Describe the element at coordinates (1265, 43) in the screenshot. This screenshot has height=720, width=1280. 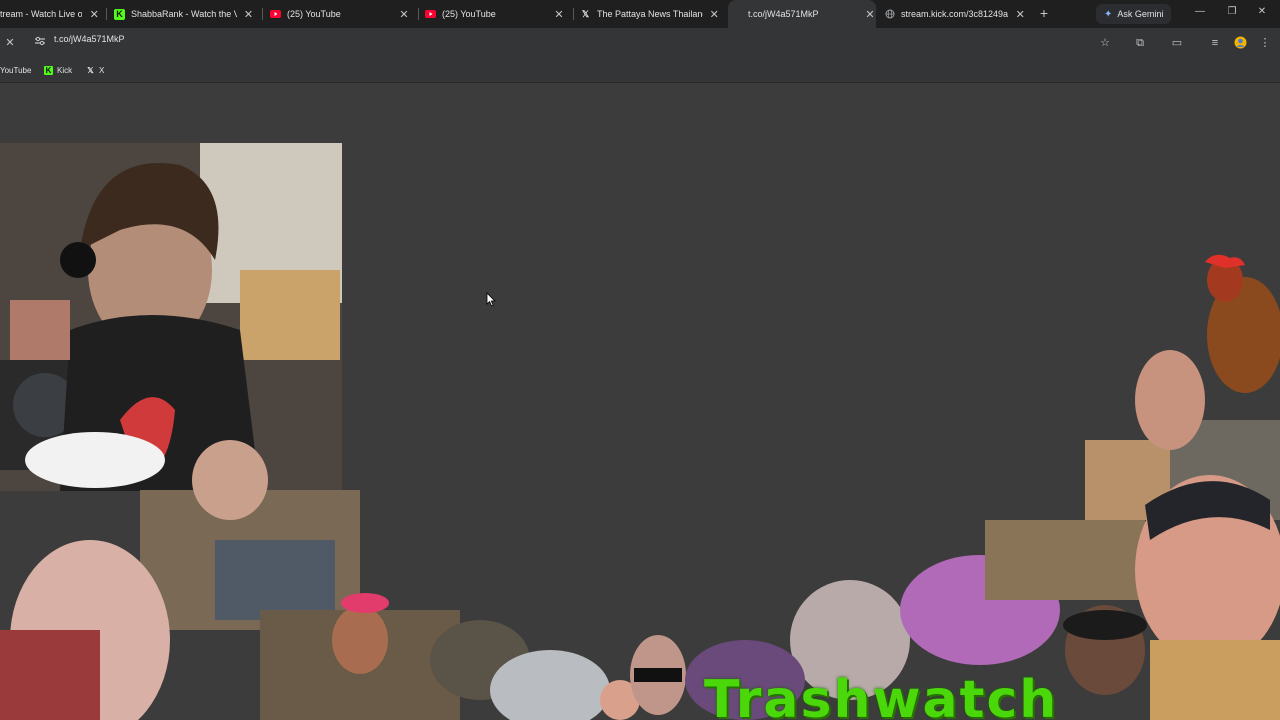
I see `menu-kebab-icon: ⋮` at that location.